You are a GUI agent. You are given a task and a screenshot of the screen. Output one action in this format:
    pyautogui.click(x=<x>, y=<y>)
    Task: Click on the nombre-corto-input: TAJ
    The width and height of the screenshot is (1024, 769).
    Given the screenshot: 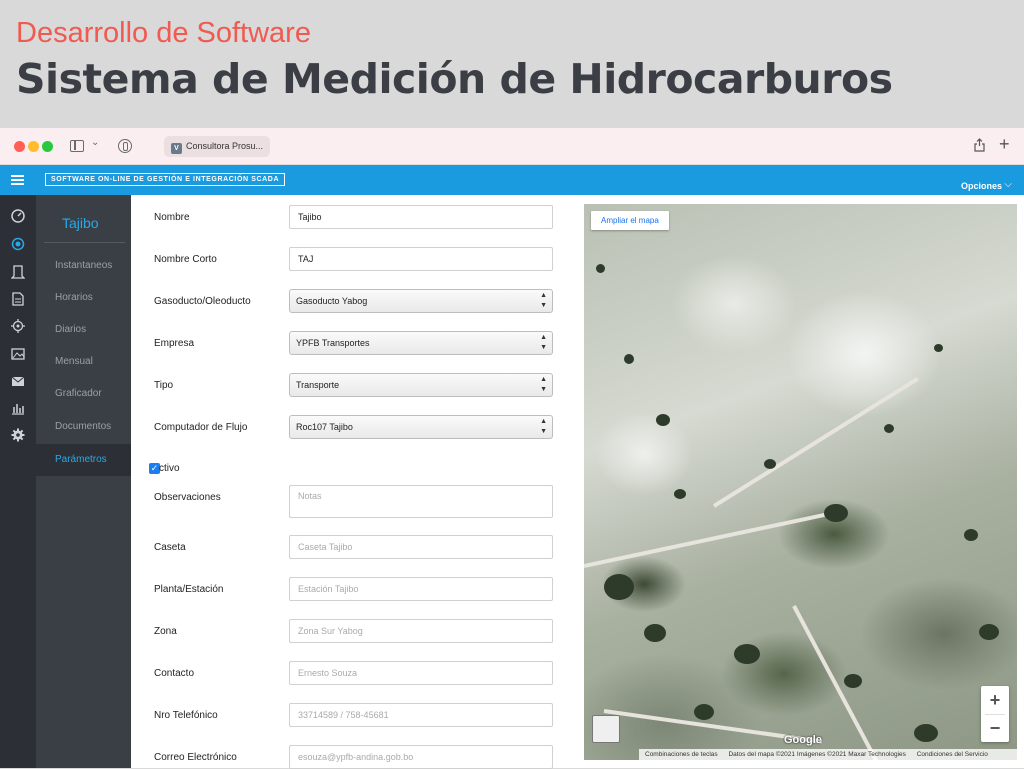 What is the action you would take?
    pyautogui.click(x=421, y=259)
    